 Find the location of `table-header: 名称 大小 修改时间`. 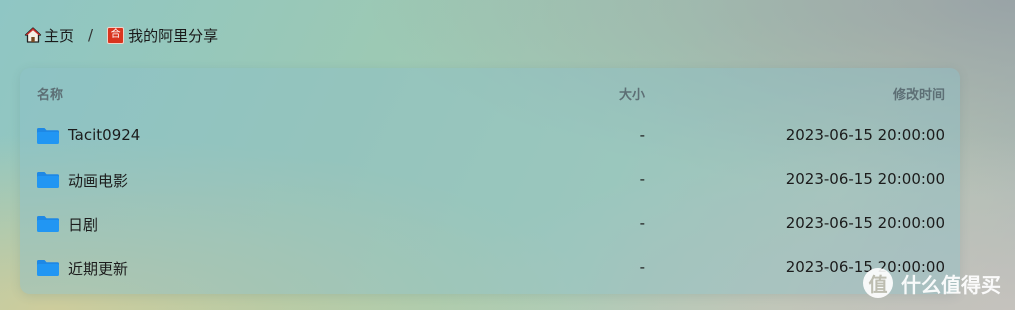

table-header: 名称 大小 修改时间 is located at coordinates (490, 91).